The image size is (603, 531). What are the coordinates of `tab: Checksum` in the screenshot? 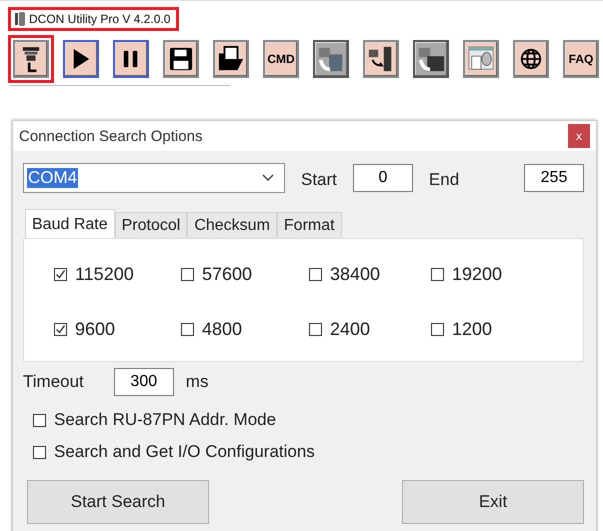 It's located at (232, 225).